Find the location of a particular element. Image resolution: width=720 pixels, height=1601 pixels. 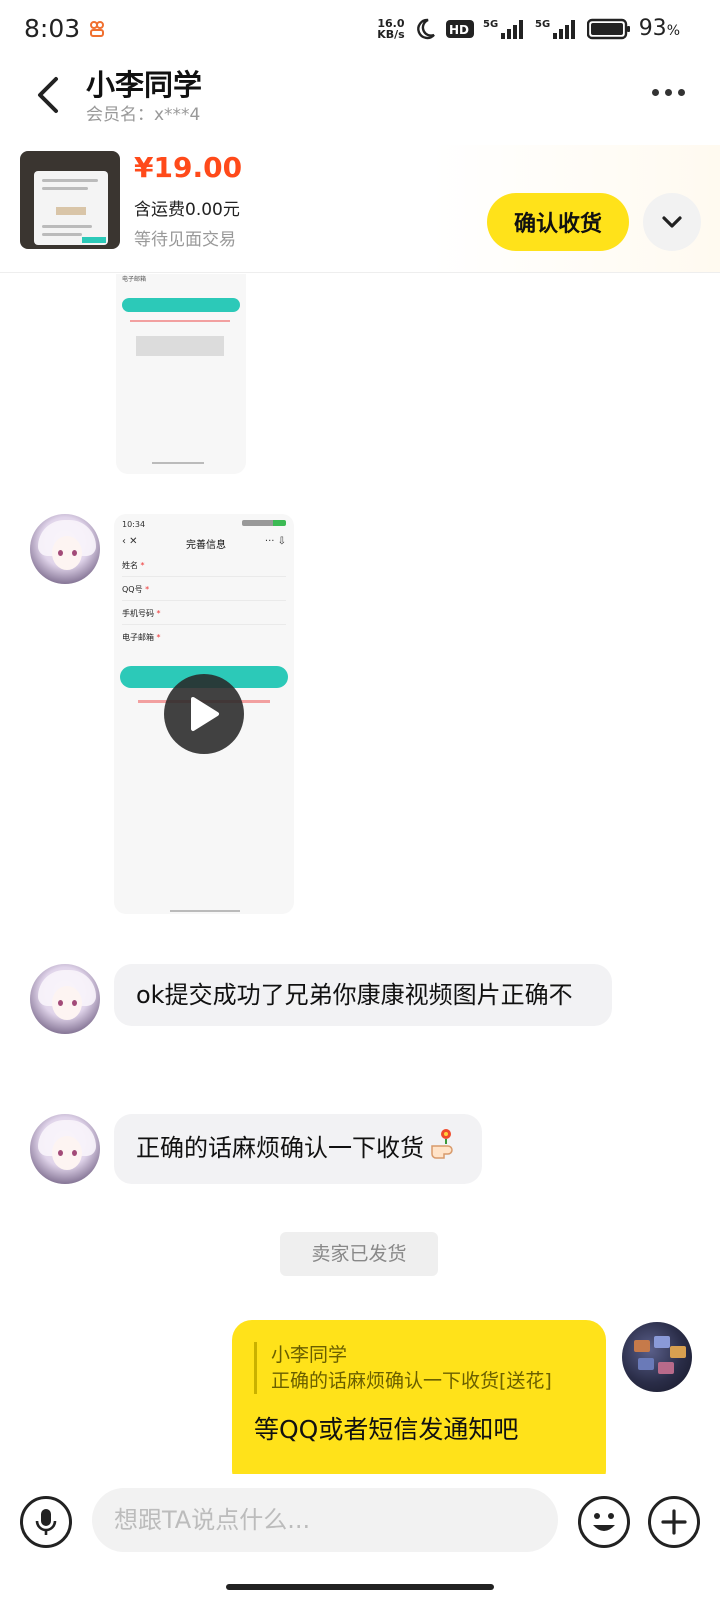

product-thumbnail is located at coordinates (70, 200).